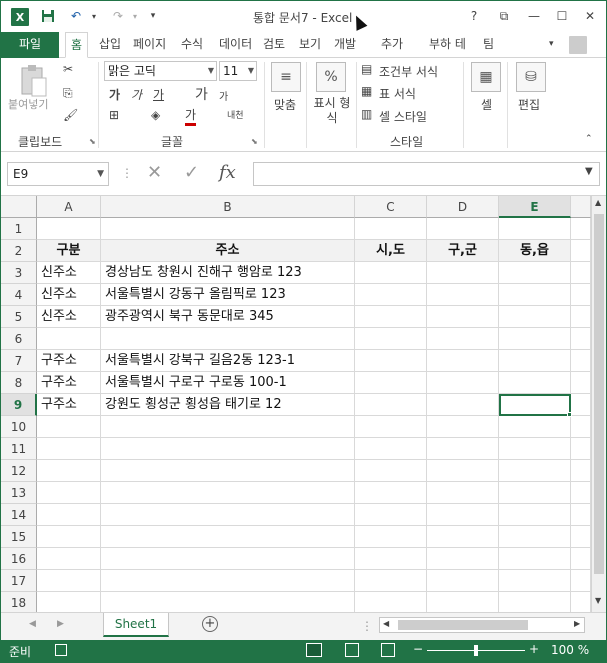 This screenshot has width=607, height=663. Describe the element at coordinates (61, 650) in the screenshot. I see `macro-record-icon` at that location.